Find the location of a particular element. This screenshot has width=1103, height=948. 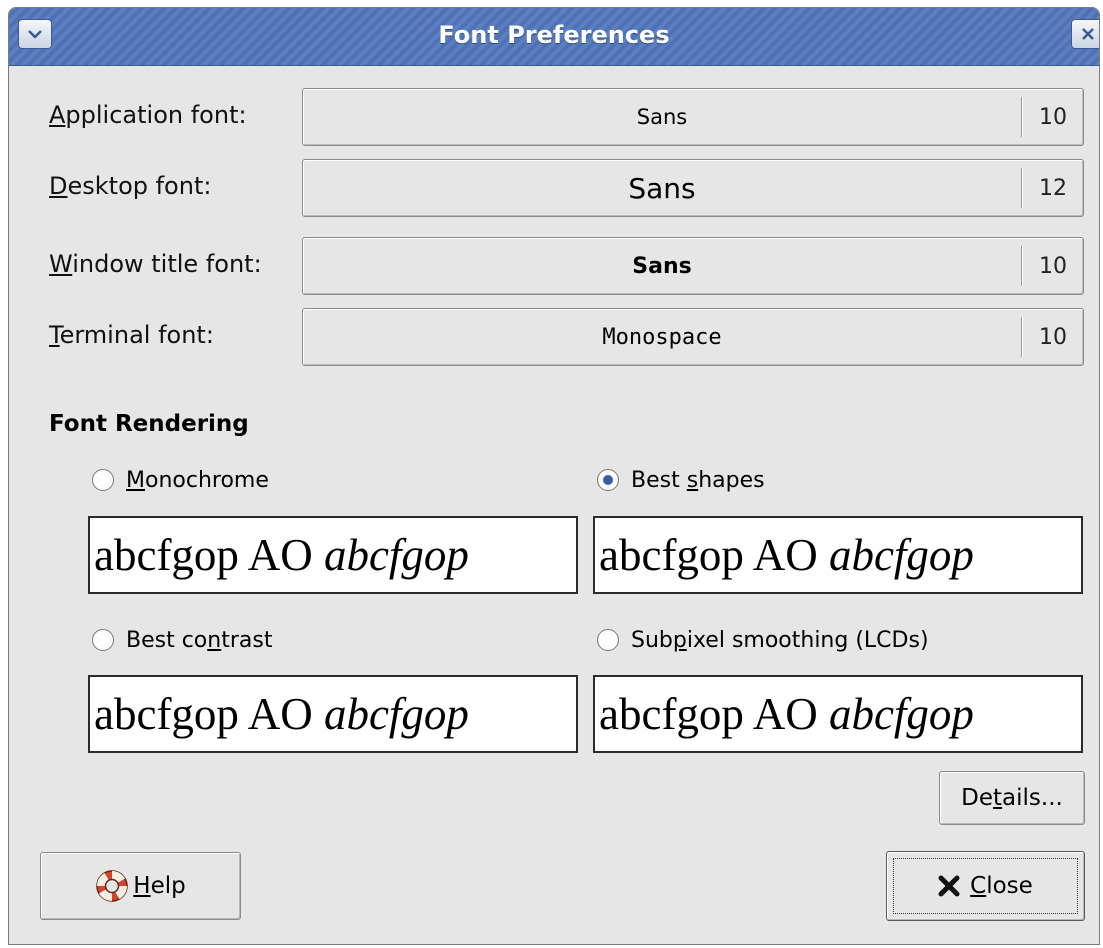

window-title: Font Preferences is located at coordinates (554, 35).